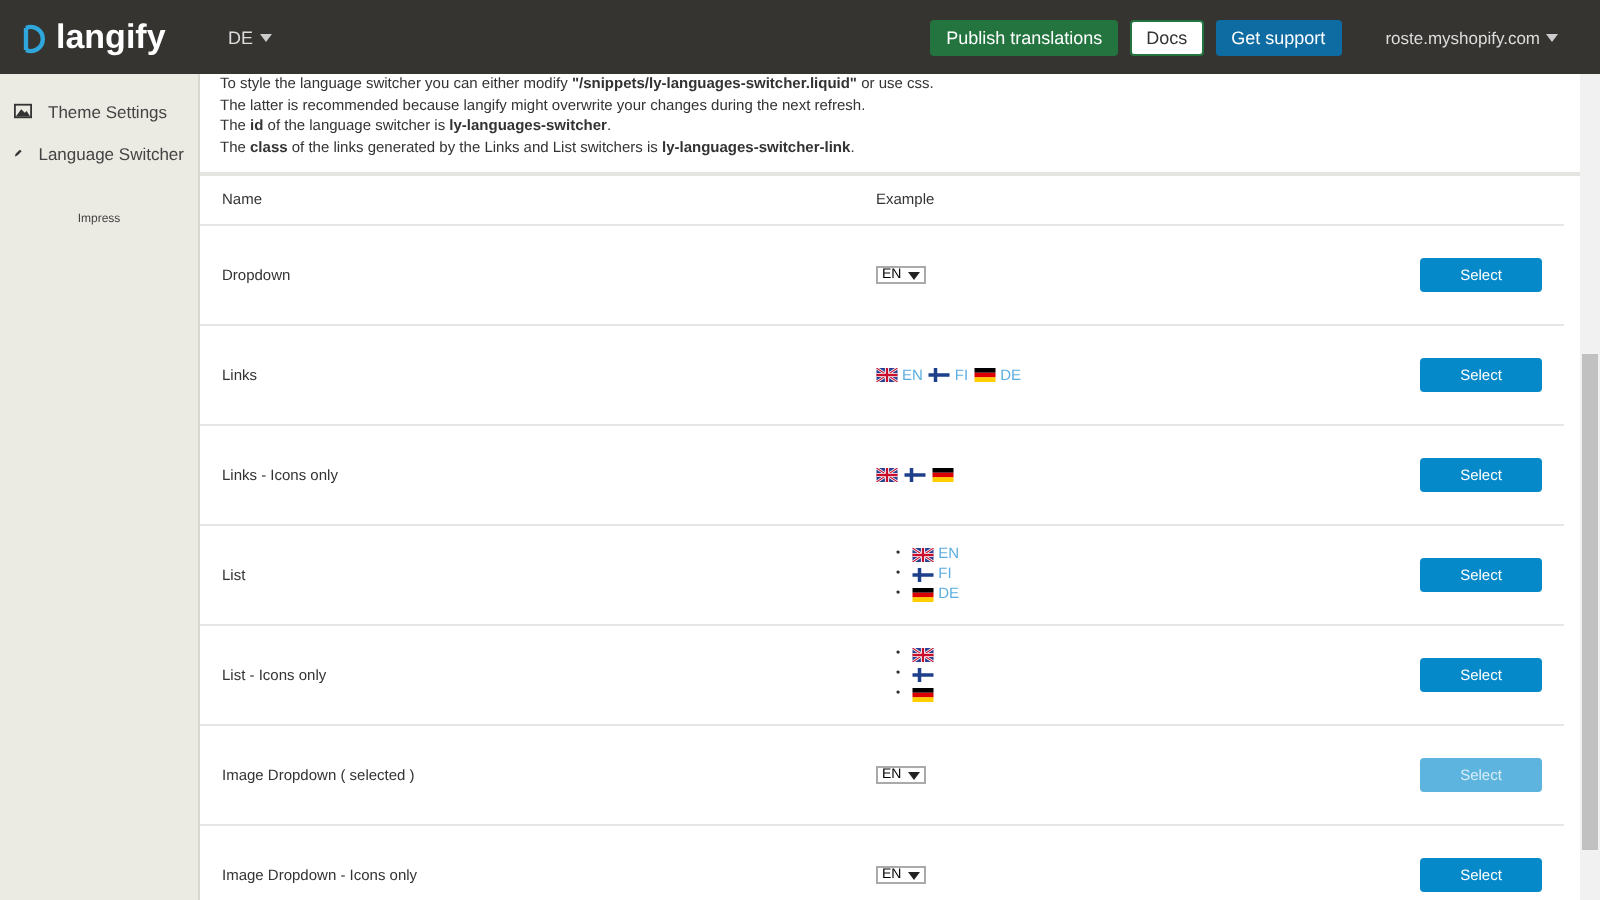  I want to click on scrollbar, so click(1590, 487).